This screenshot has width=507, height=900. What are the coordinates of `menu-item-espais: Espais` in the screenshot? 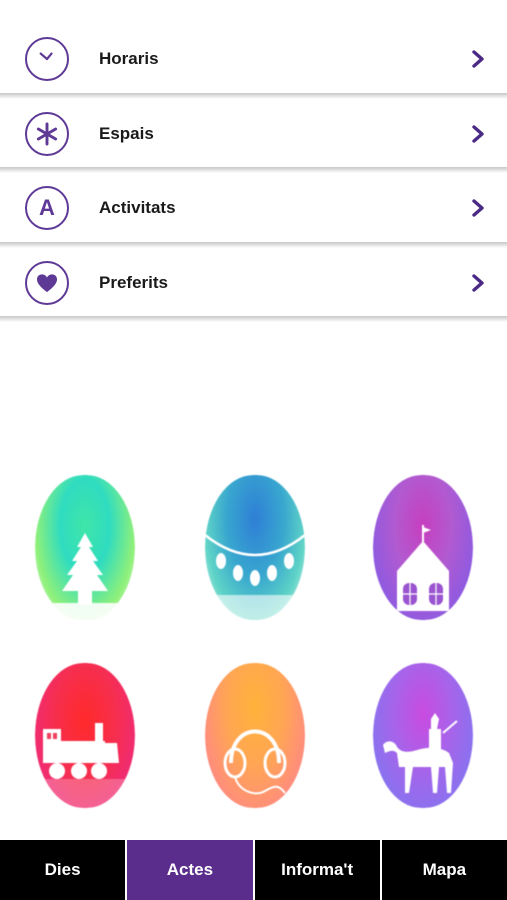 It's located at (253, 134).